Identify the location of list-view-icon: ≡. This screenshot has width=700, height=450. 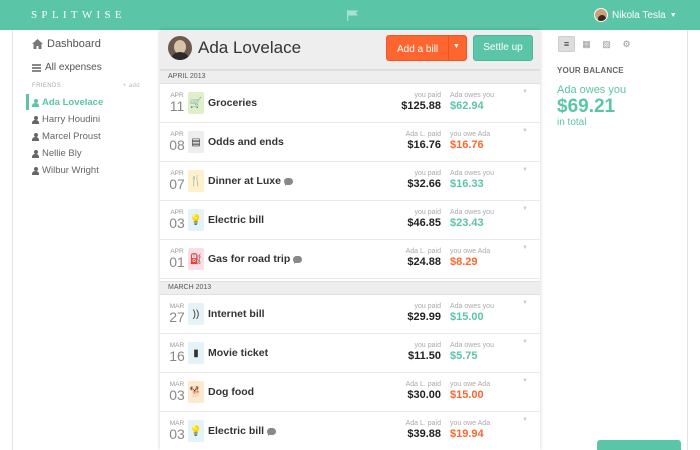
(566, 44).